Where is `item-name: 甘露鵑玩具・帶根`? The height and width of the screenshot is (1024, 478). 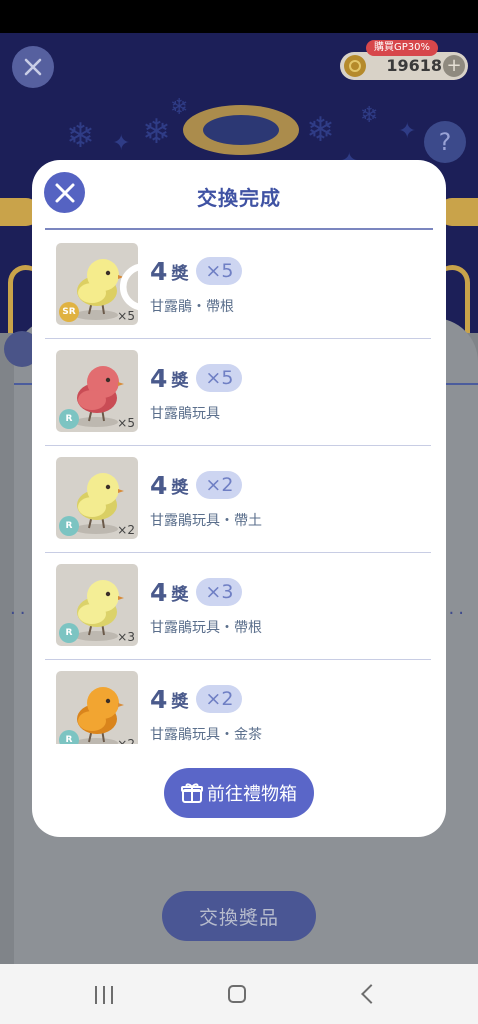 item-name: 甘露鵑玩具・帶根 is located at coordinates (206, 628).